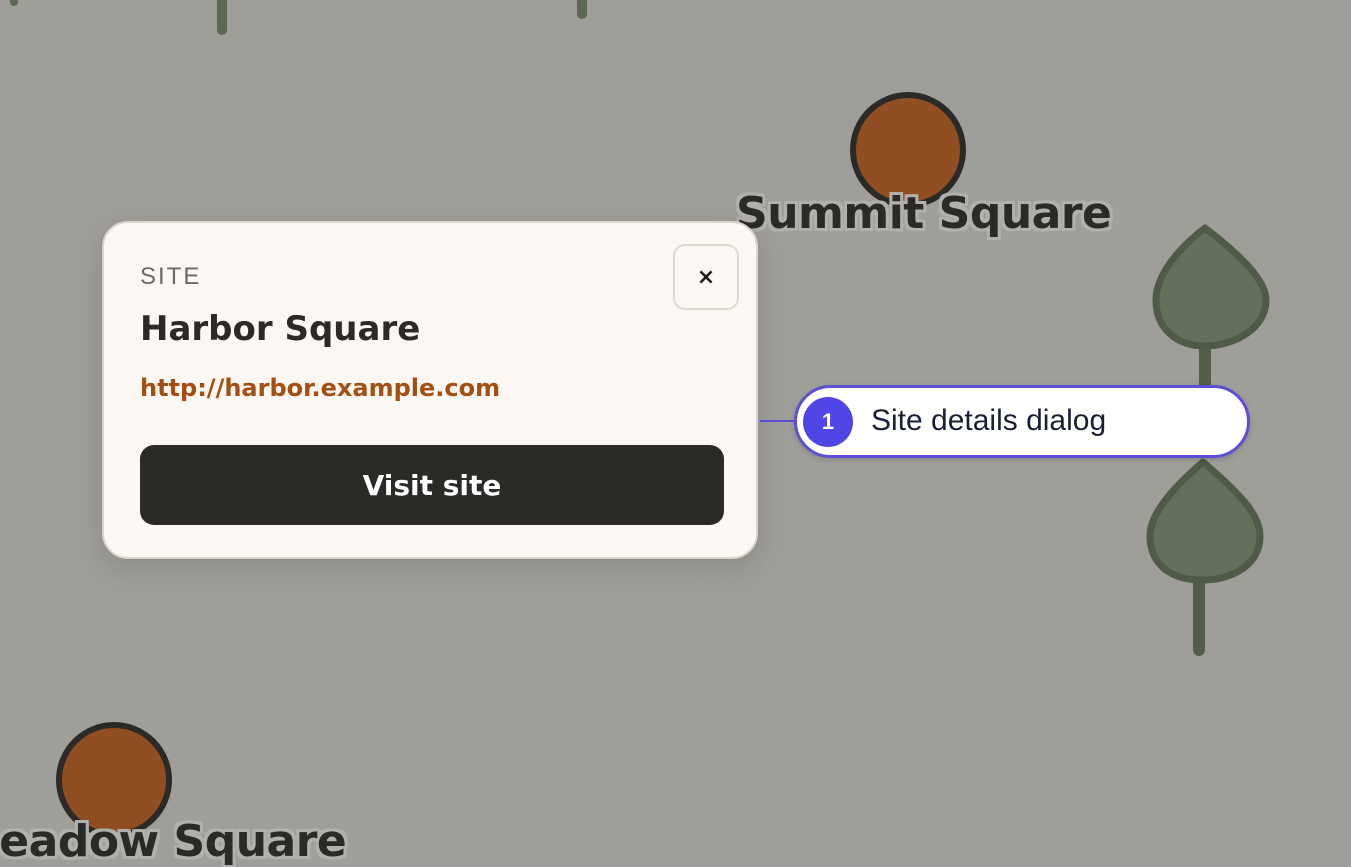 The height and width of the screenshot is (867, 1351). What do you see at coordinates (432, 485) in the screenshot?
I see `visit-site-button: Visit site` at bounding box center [432, 485].